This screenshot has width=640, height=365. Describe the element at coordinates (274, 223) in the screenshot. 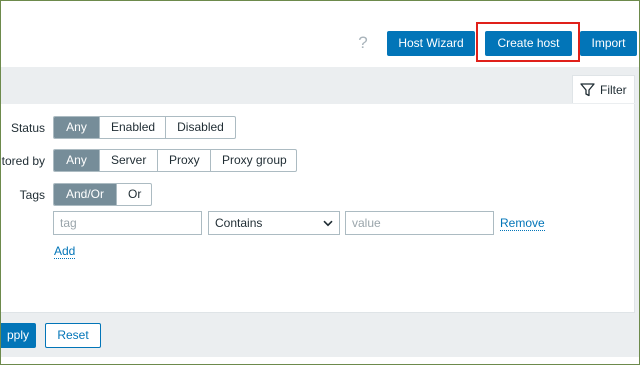

I see `tag-operator-select: Contains` at that location.